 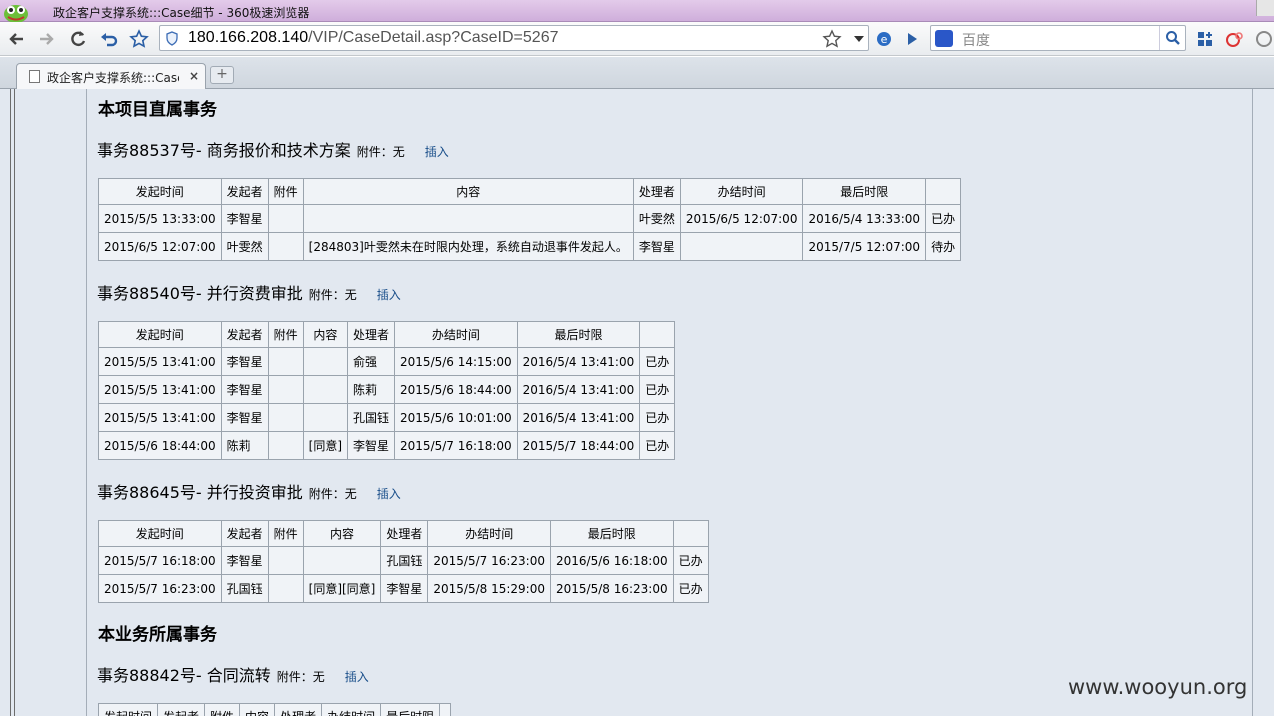 I want to click on section-title-direct: 本项目直属事务, so click(x=157, y=110).